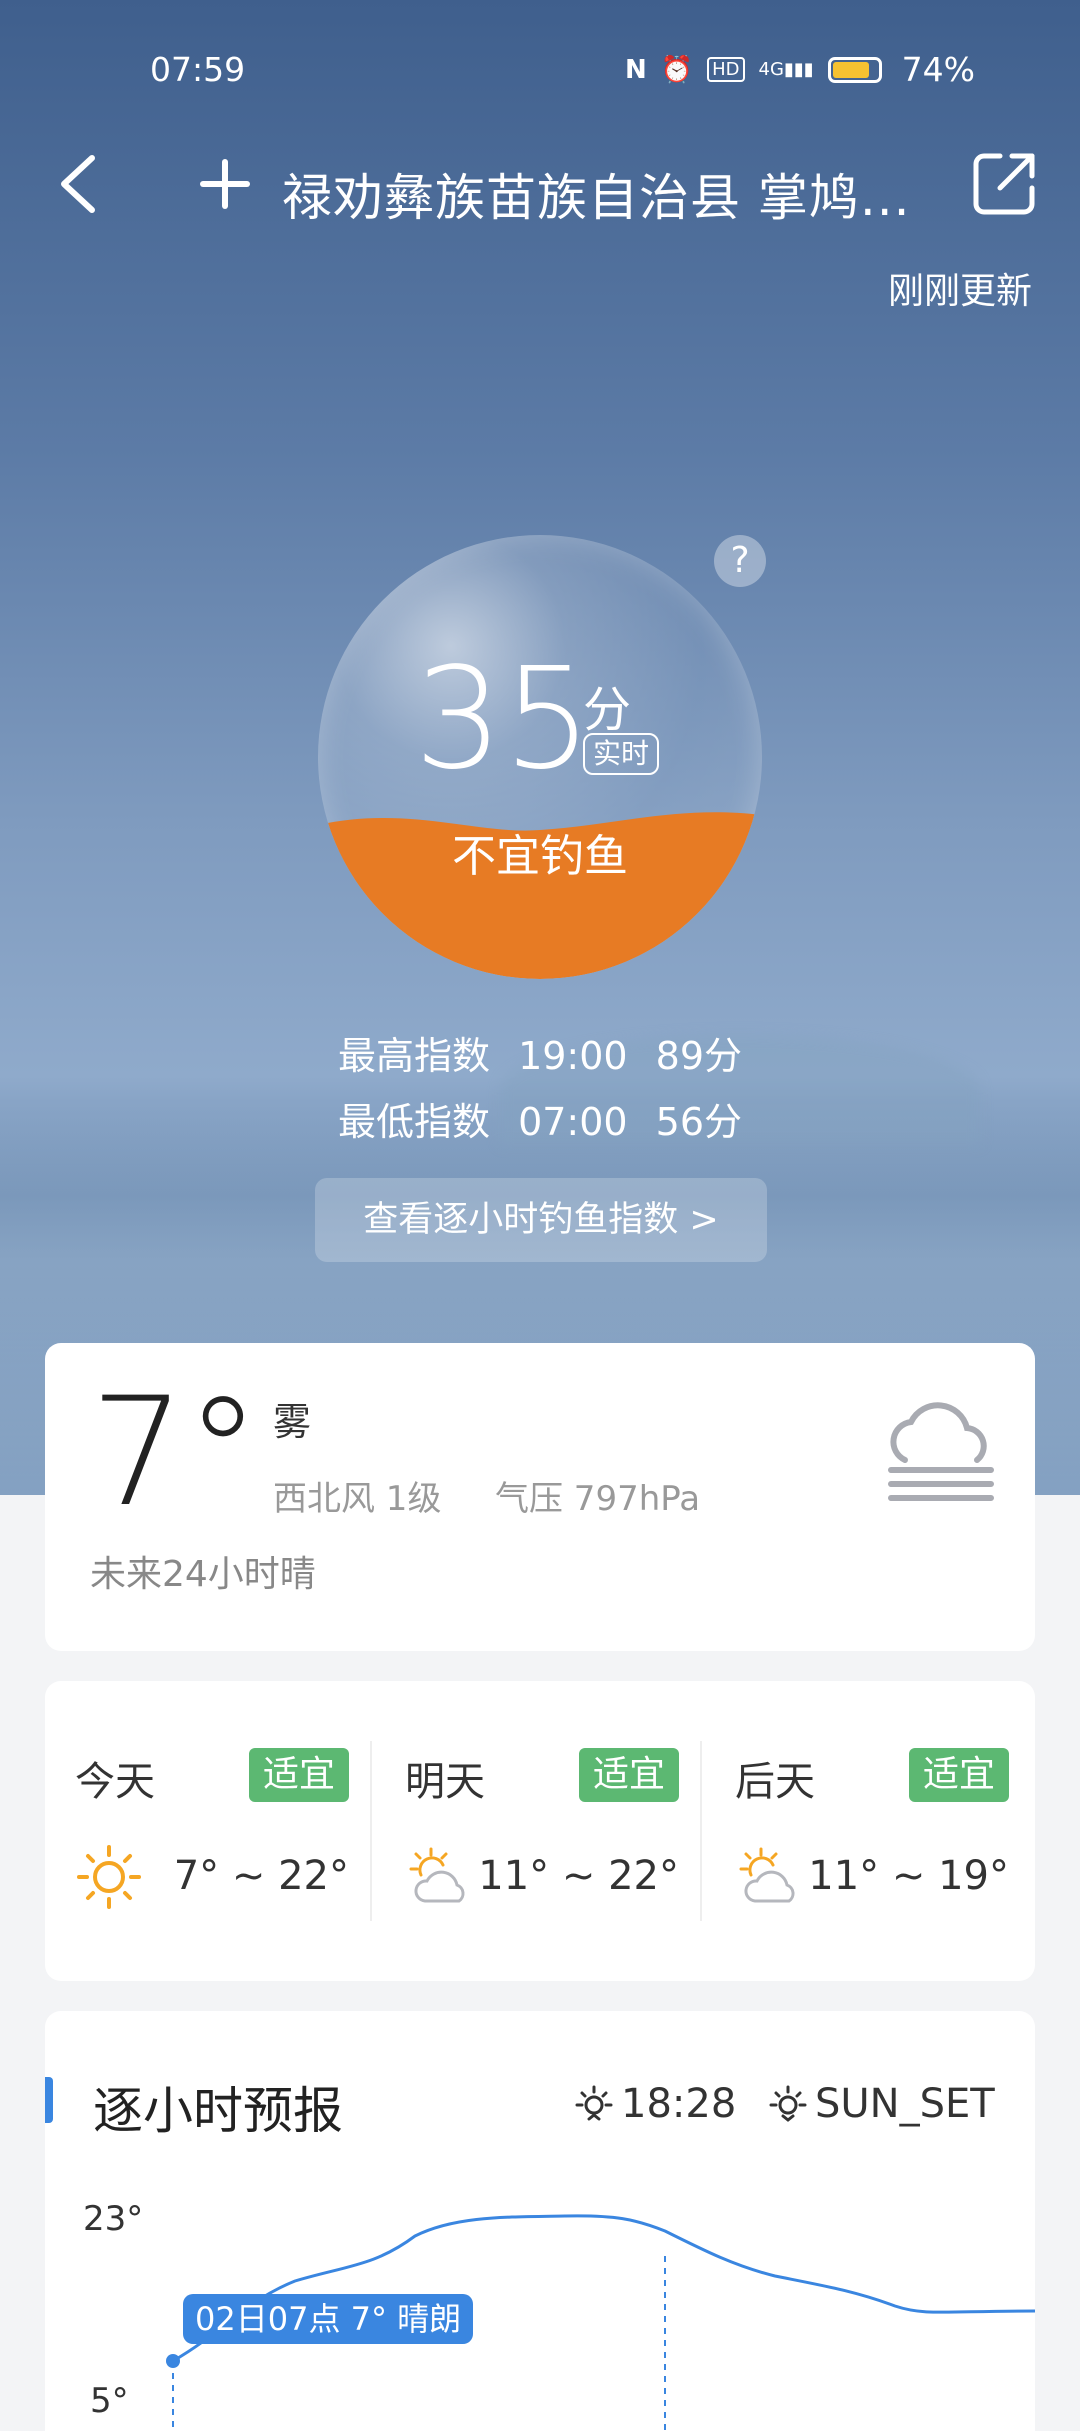 The width and height of the screenshot is (1080, 2431). Describe the element at coordinates (445, 1782) in the screenshot. I see `day-name: 明天` at that location.